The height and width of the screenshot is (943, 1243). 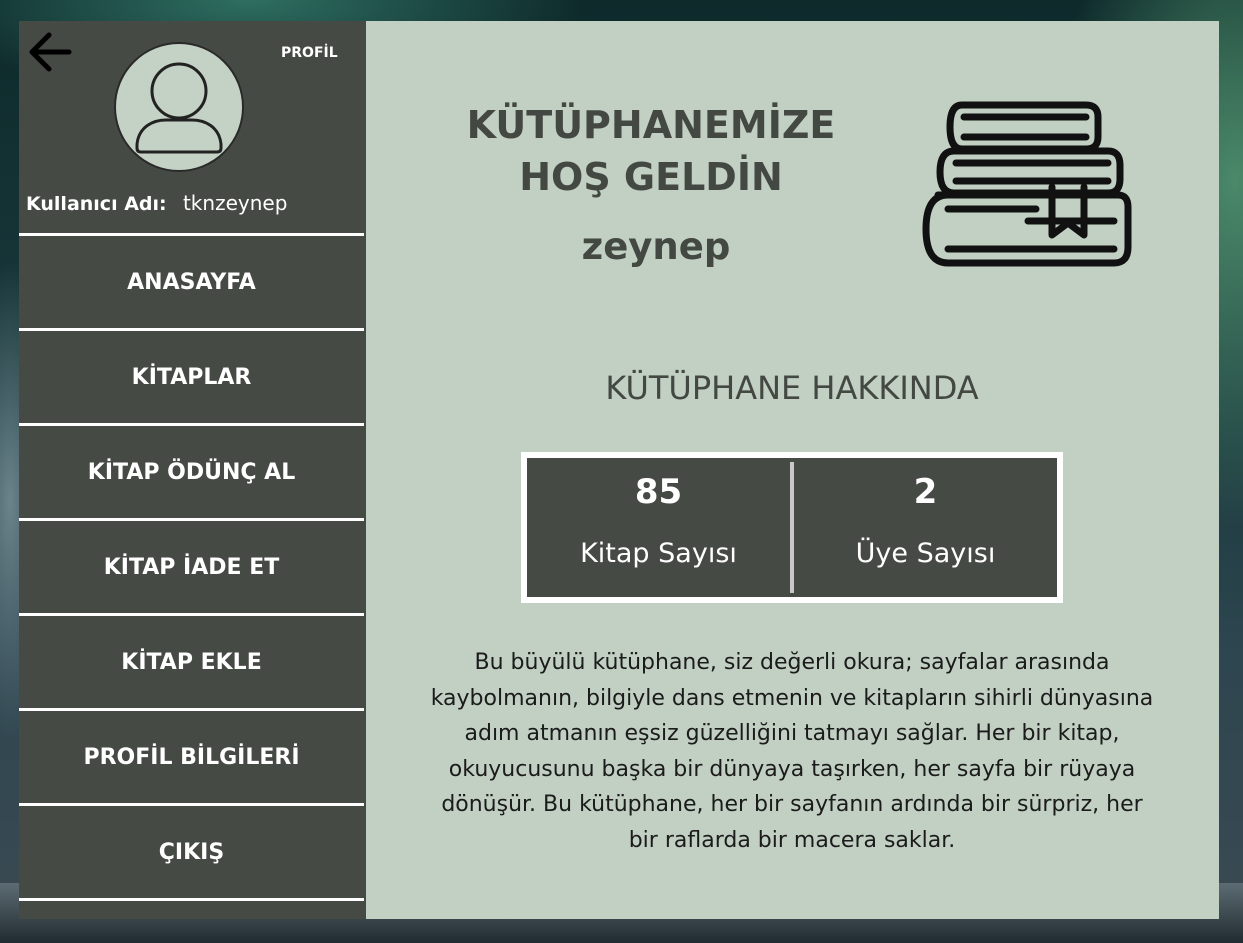 I want to click on user-avatar-icon, so click(x=179, y=107).